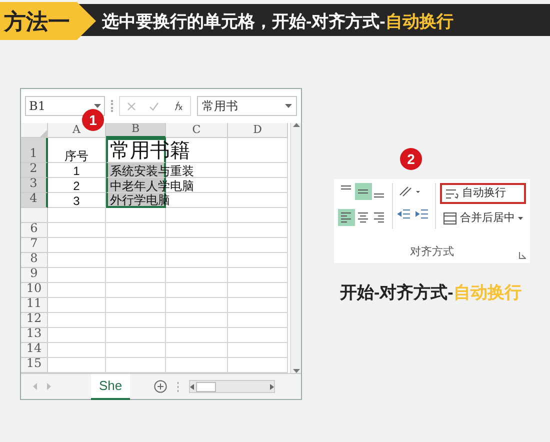  Describe the element at coordinates (34, 230) in the screenshot. I see `row-header: 6` at that location.